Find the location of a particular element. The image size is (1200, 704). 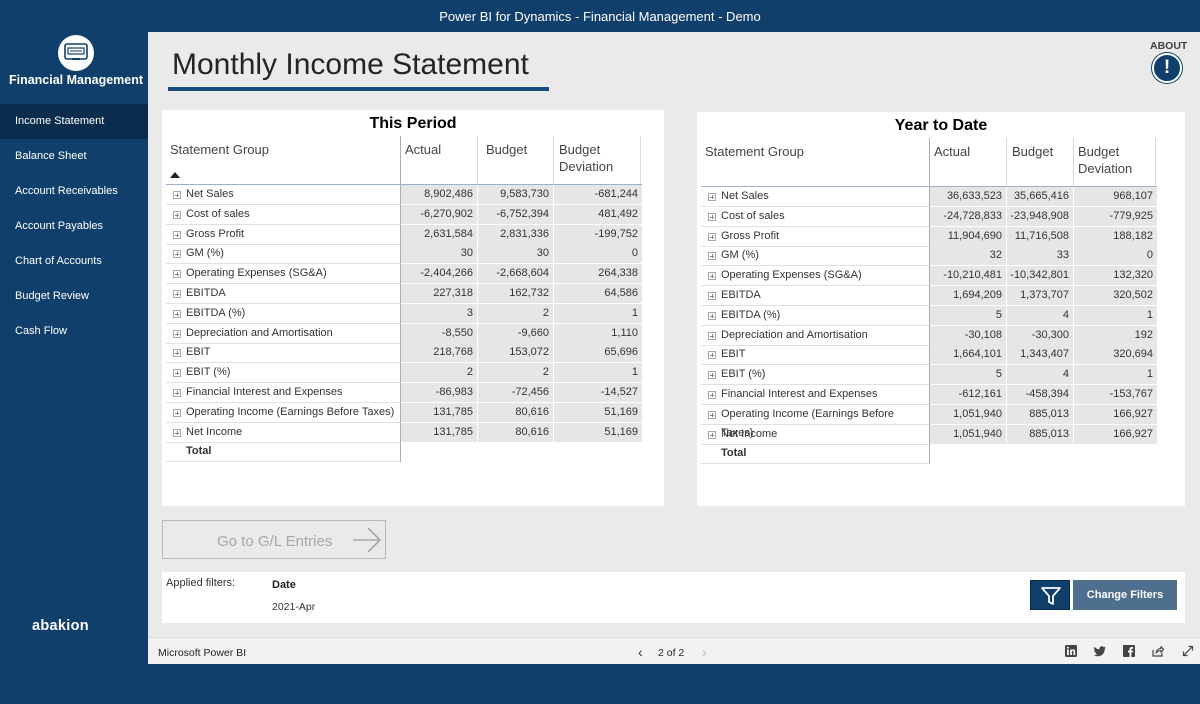

cell-actual: 131,785 is located at coordinates (439, 432).